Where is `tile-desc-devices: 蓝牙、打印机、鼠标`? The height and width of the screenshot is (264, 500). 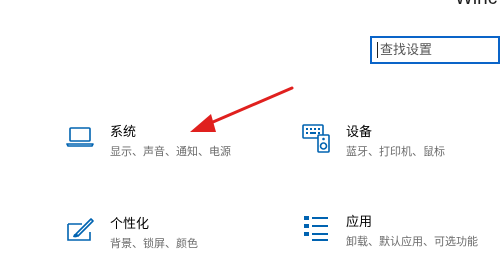
tile-desc-devices: 蓝牙、打印机、鼠标 is located at coordinates (395, 151).